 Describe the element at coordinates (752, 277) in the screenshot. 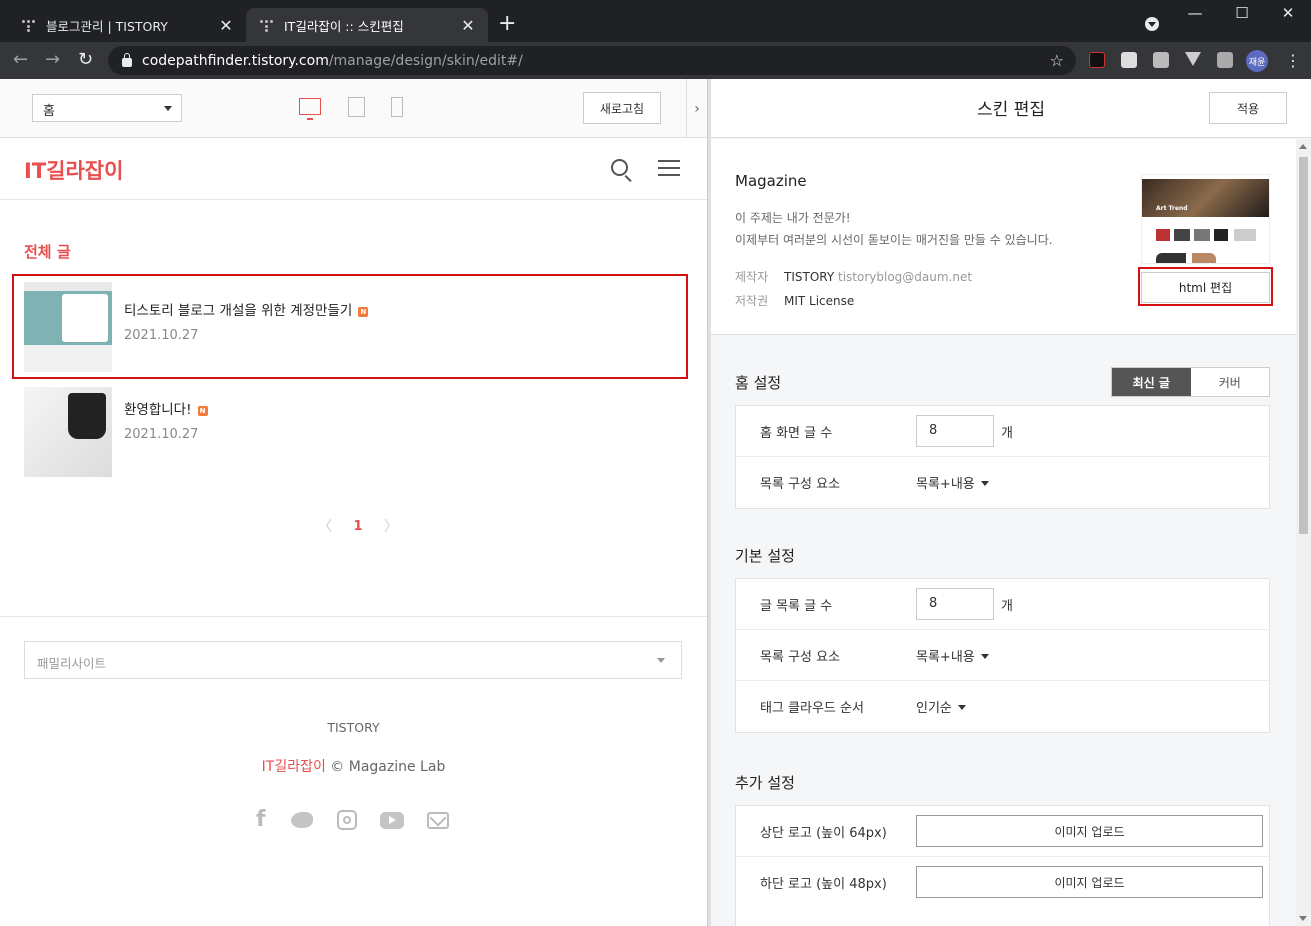

I see `author-key: 제작자` at that location.